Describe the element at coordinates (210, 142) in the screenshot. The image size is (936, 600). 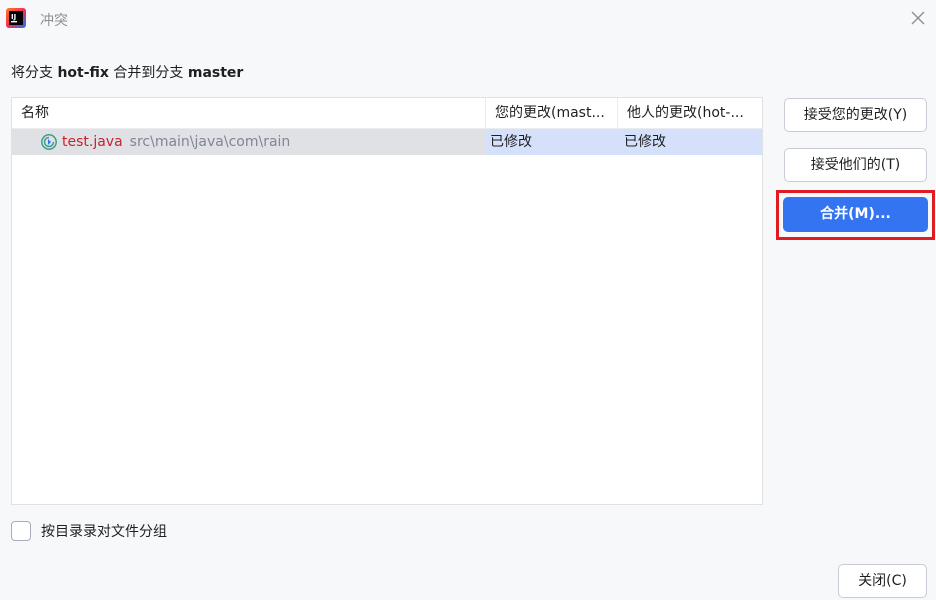
I see `file-path: src\main\java\com\rain` at that location.